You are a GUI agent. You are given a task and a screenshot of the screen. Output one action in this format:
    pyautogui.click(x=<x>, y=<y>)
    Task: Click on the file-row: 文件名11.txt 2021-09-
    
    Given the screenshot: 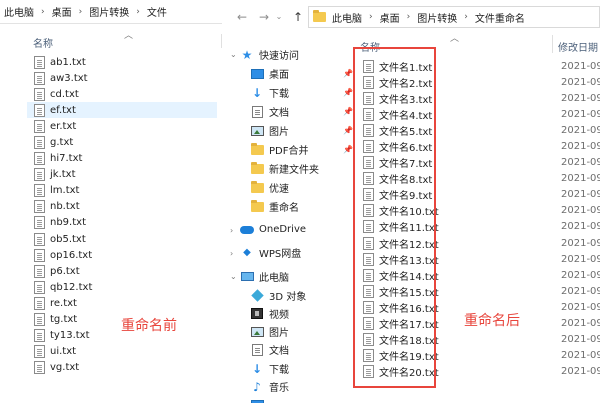 What is the action you would take?
    pyautogui.click(x=478, y=227)
    